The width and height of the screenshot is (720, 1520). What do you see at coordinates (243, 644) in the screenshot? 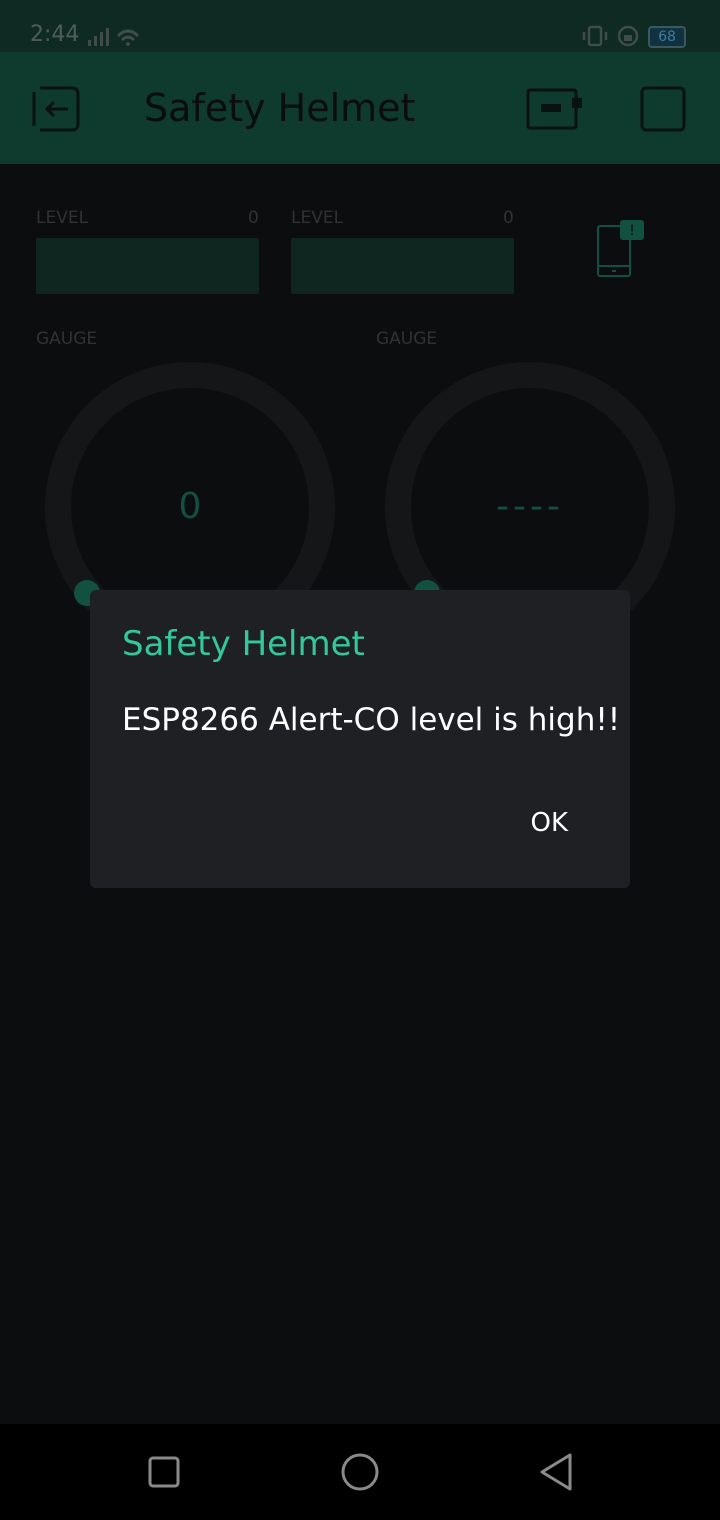
I see `dialog-title: Safety Helmet` at bounding box center [243, 644].